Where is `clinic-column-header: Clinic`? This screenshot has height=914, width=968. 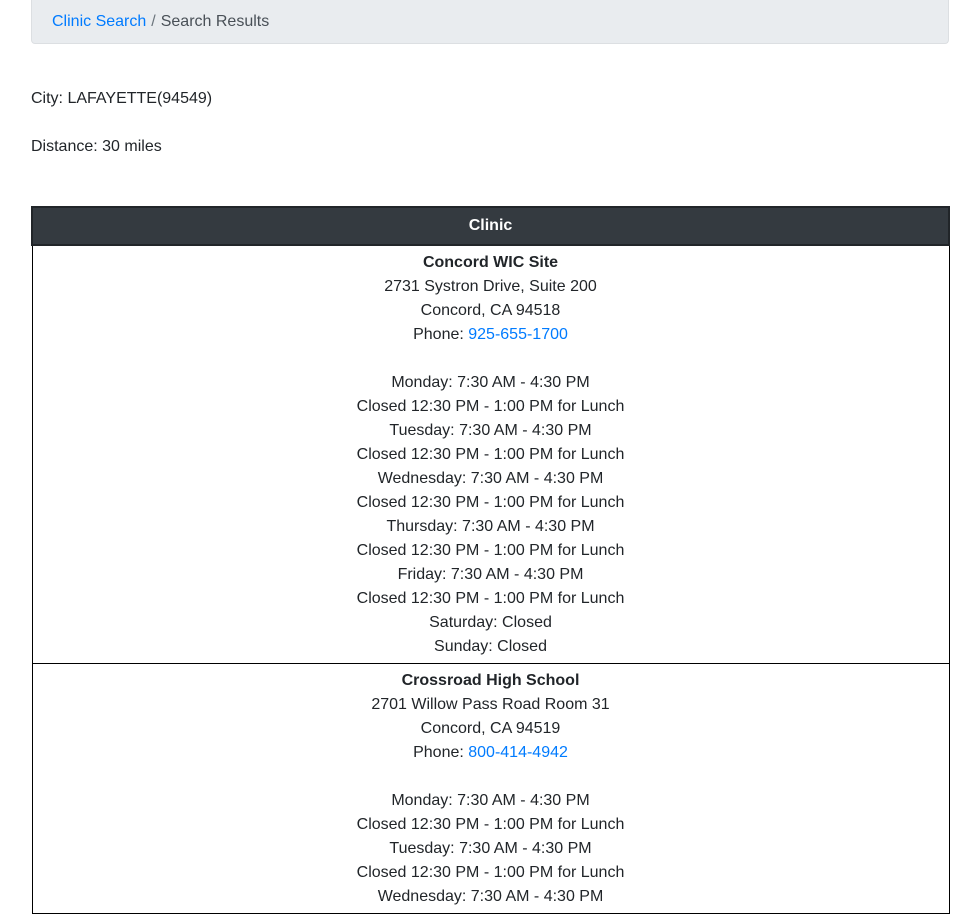 clinic-column-header: Clinic is located at coordinates (490, 226).